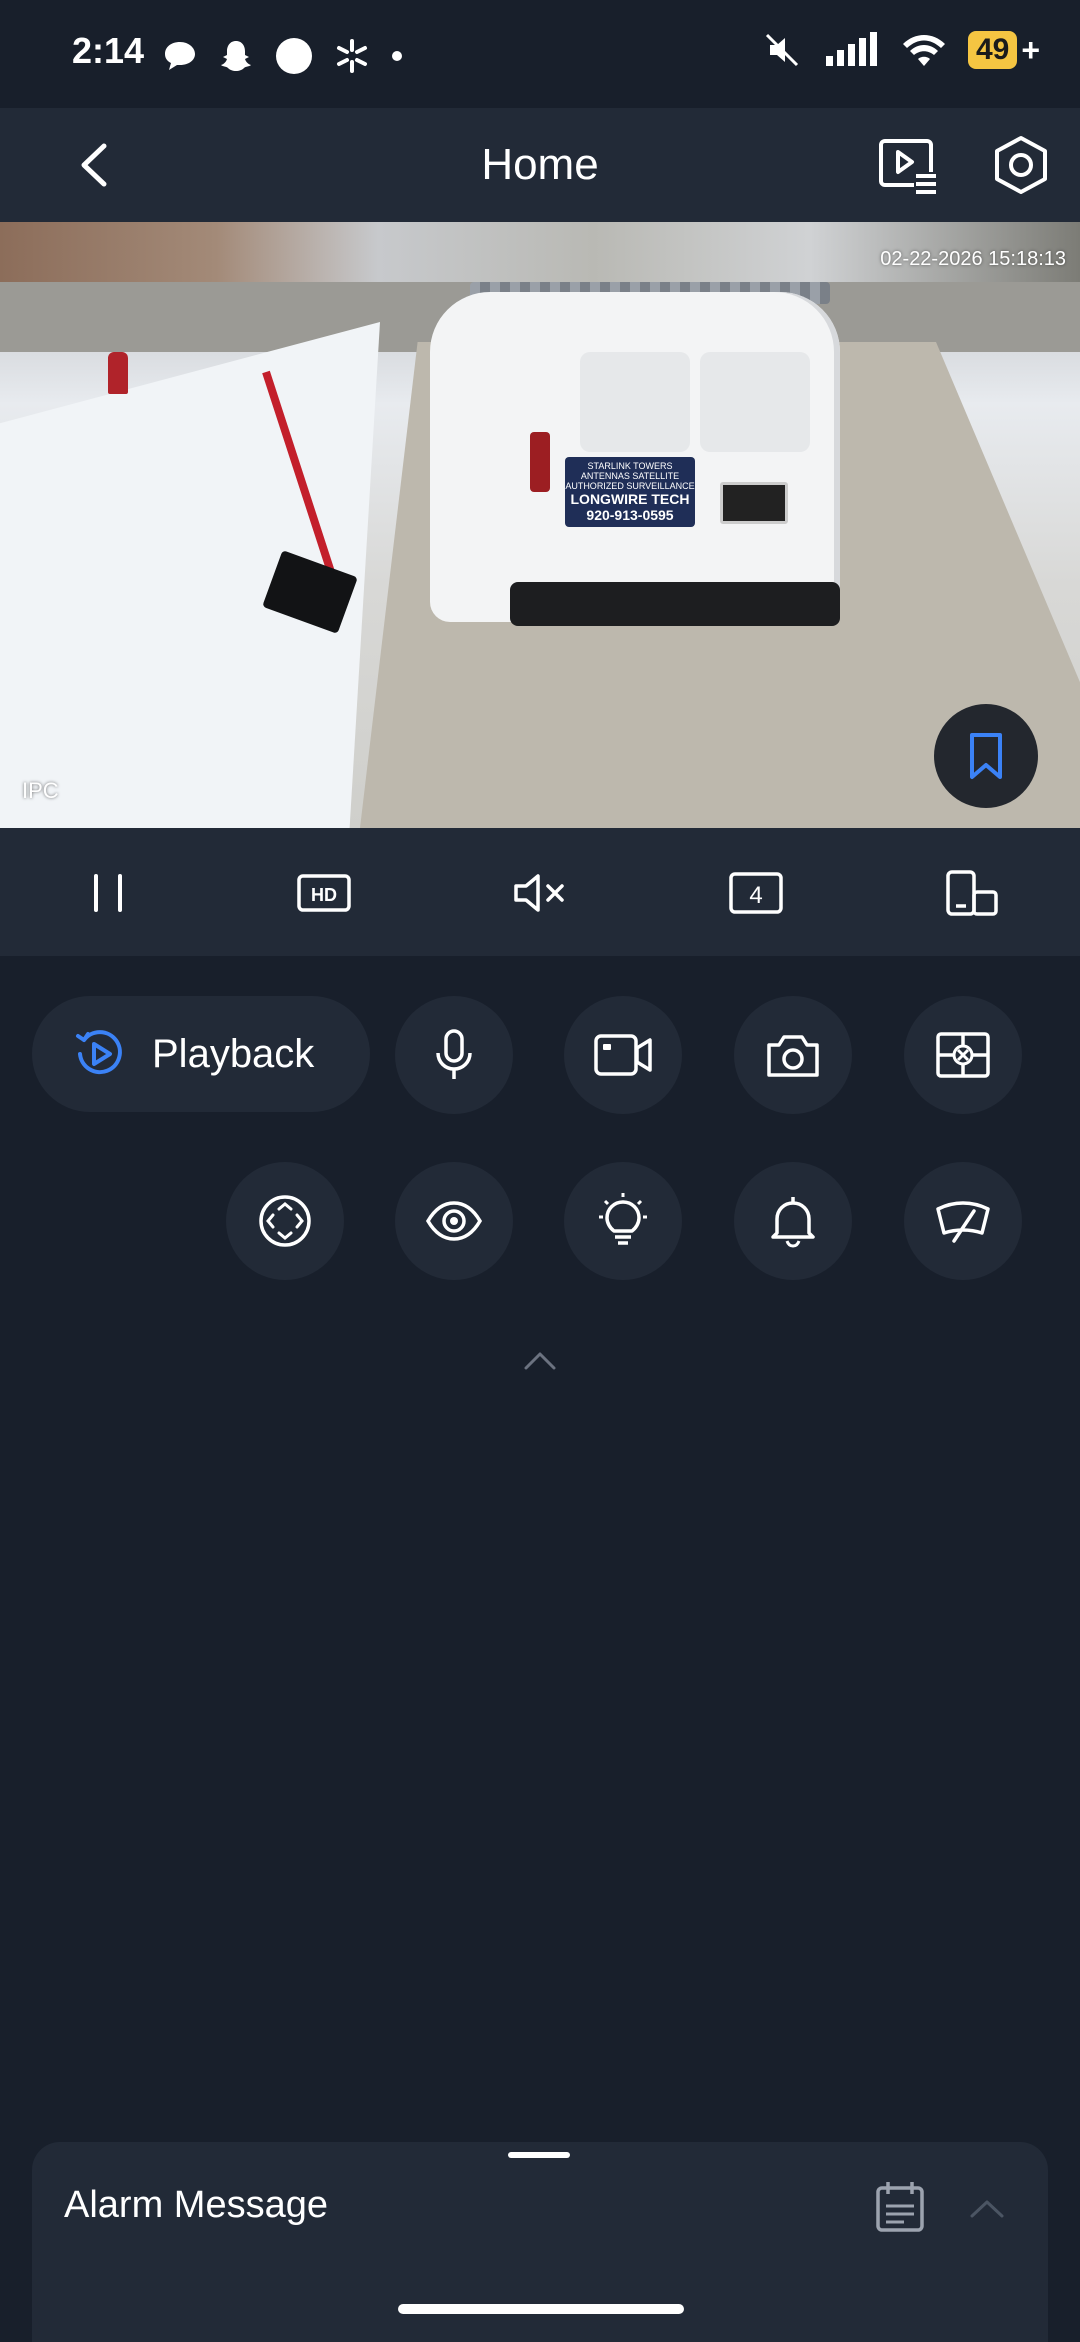 This screenshot has height=2342, width=1080. I want to click on hd-icon: HD, so click(324, 893).